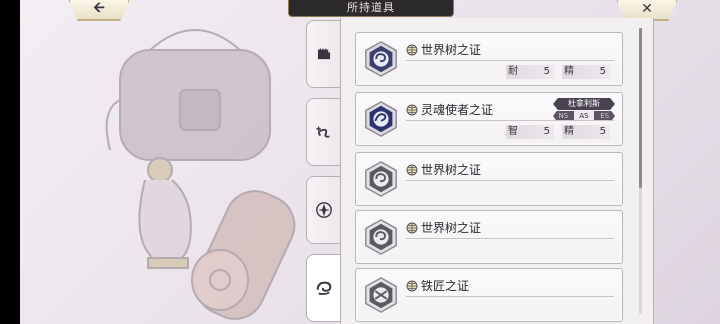  Describe the element at coordinates (530, 132) in the screenshot. I see `stat-badge: 智5` at that location.